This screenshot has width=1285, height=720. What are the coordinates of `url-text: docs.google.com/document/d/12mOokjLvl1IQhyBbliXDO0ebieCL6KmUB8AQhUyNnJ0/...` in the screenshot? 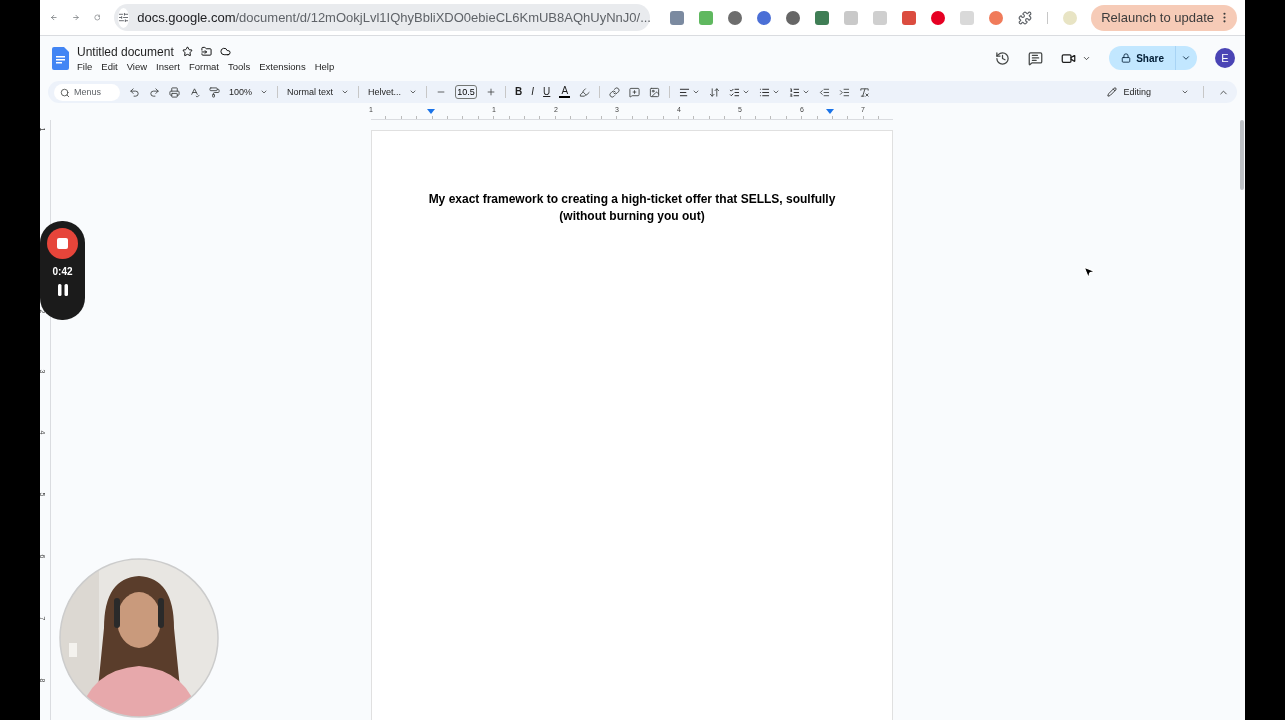 It's located at (394, 17).